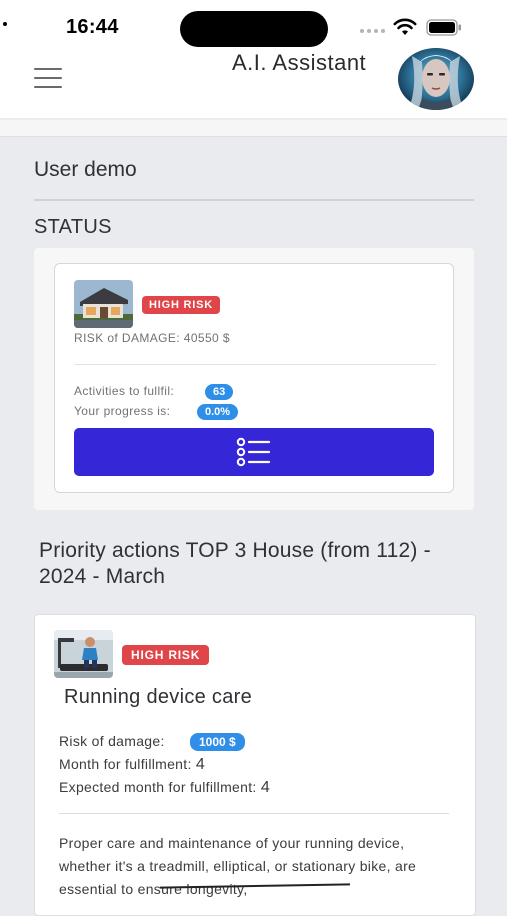 The height and width of the screenshot is (916, 507). What do you see at coordinates (254, 200) in the screenshot?
I see `title-divider` at bounding box center [254, 200].